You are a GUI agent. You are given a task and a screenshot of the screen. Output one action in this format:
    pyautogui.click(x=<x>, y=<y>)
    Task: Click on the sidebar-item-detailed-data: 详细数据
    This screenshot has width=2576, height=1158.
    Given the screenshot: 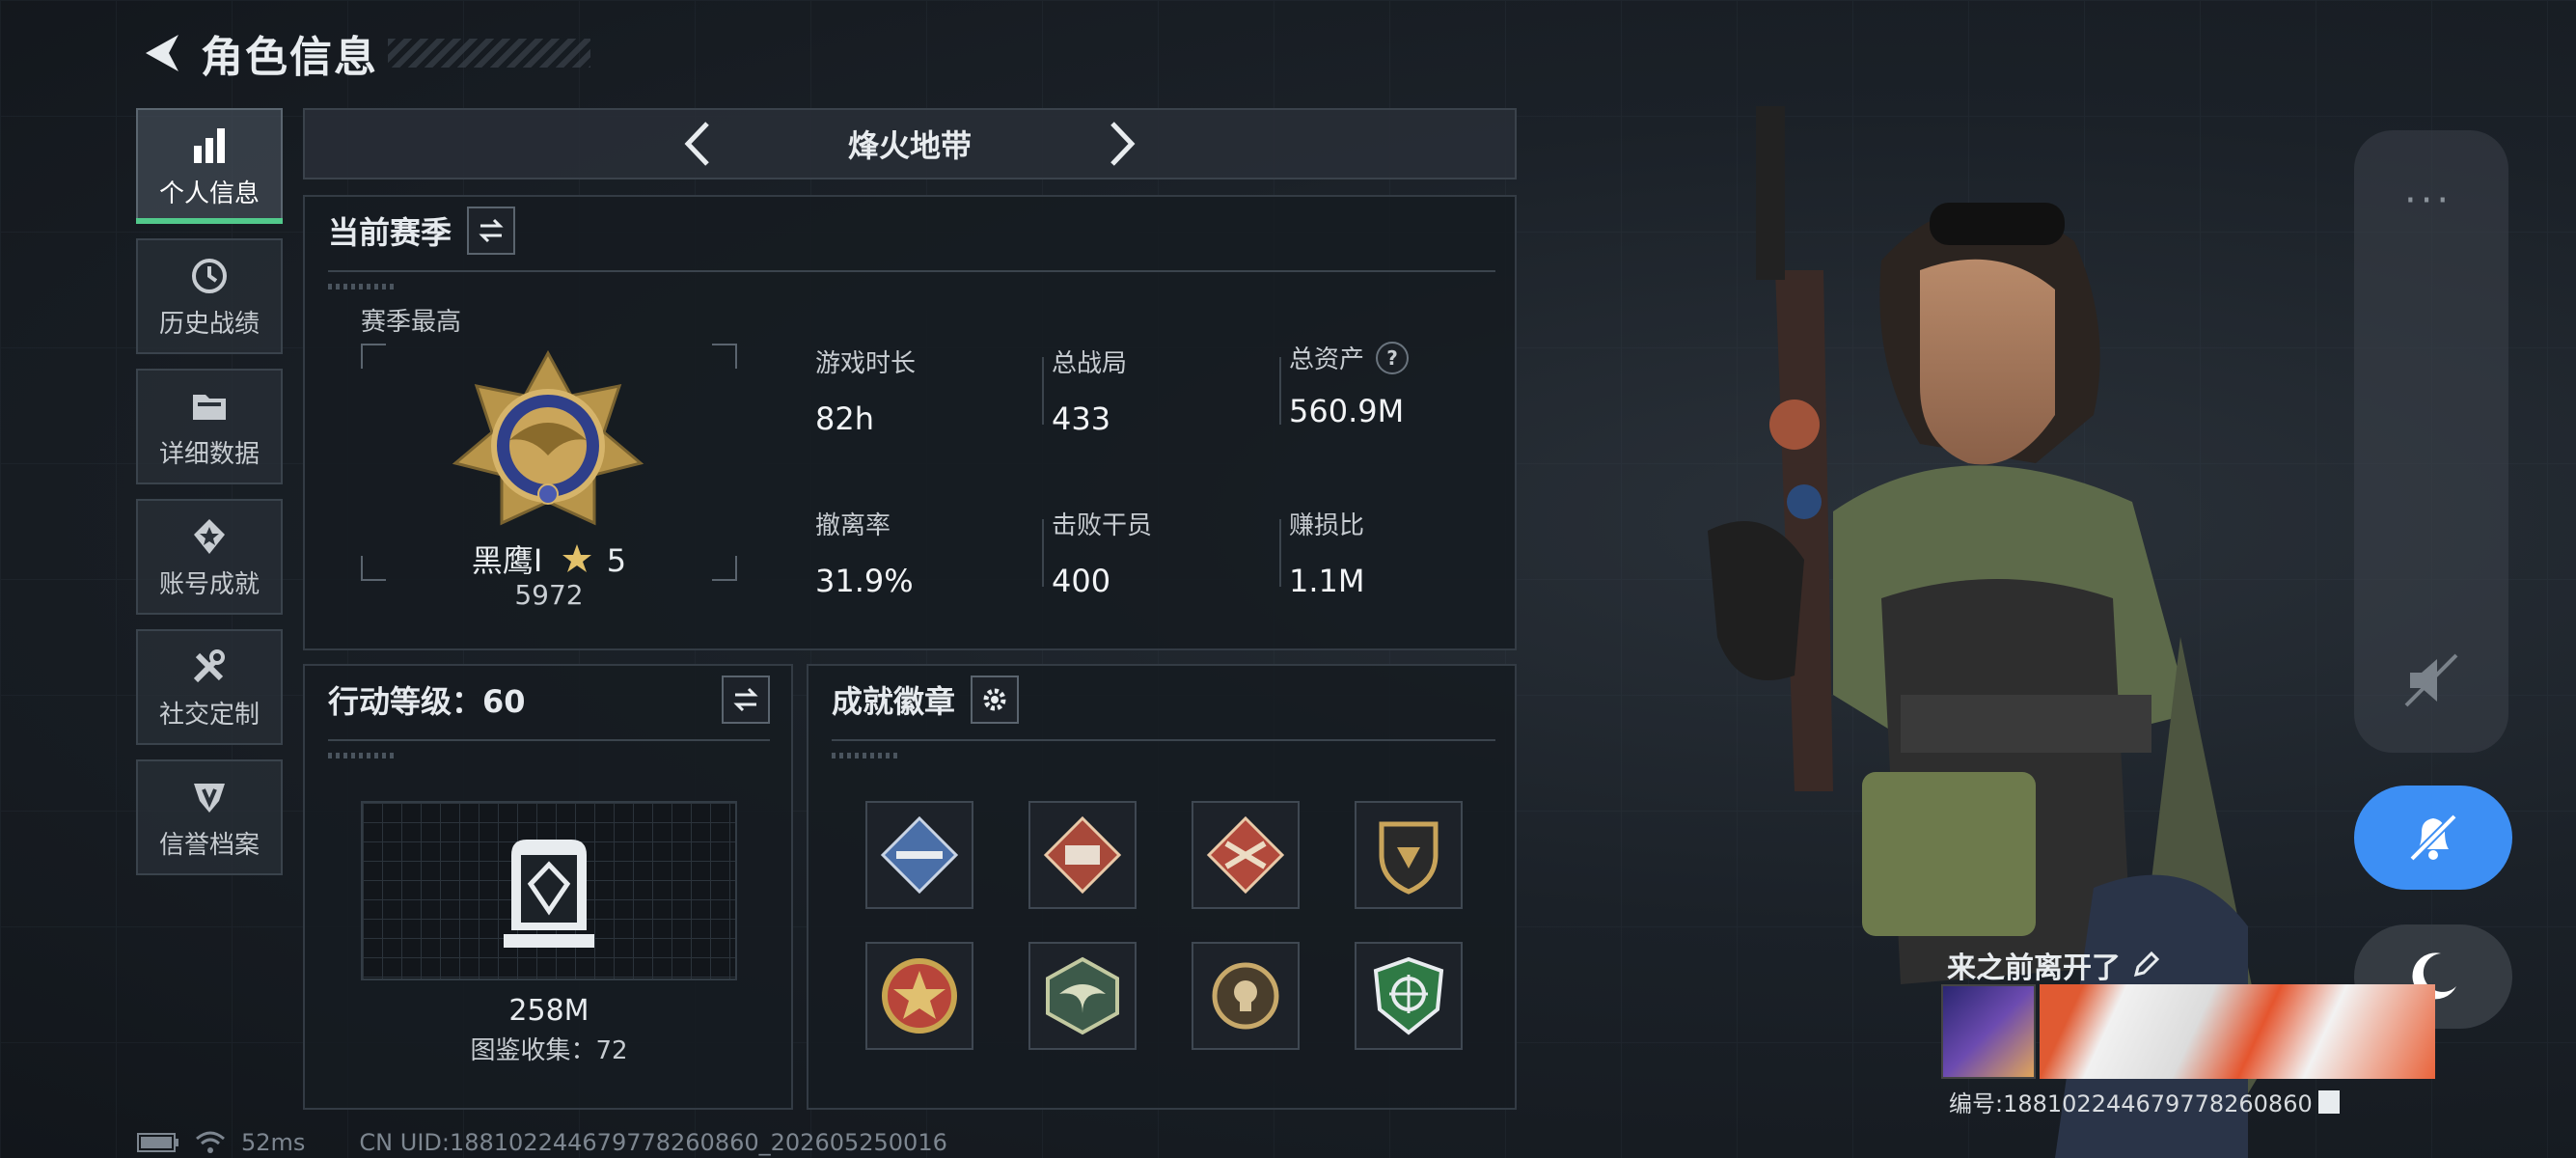 What is the action you would take?
    pyautogui.click(x=210, y=426)
    